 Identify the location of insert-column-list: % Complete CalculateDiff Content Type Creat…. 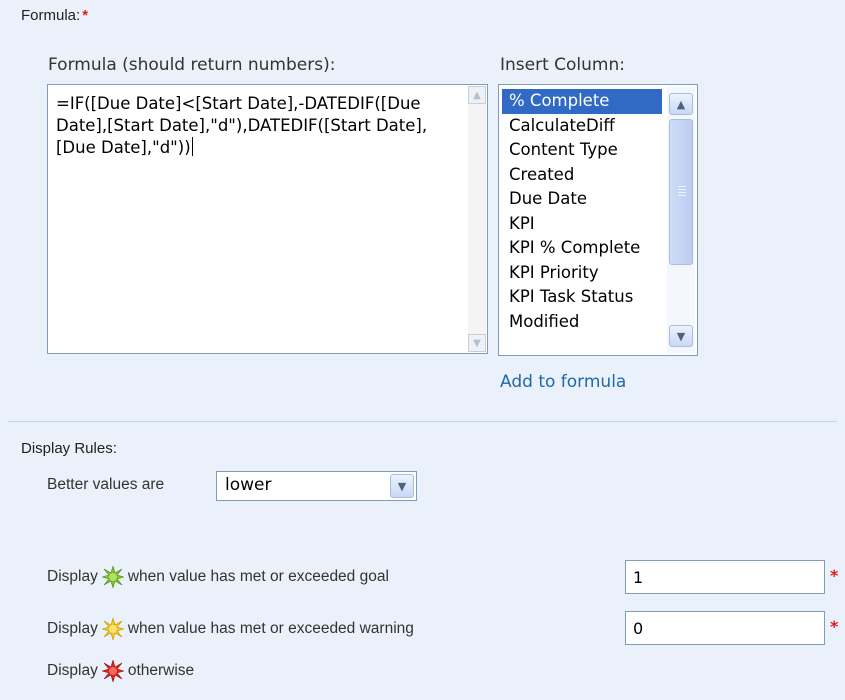
(598, 220).